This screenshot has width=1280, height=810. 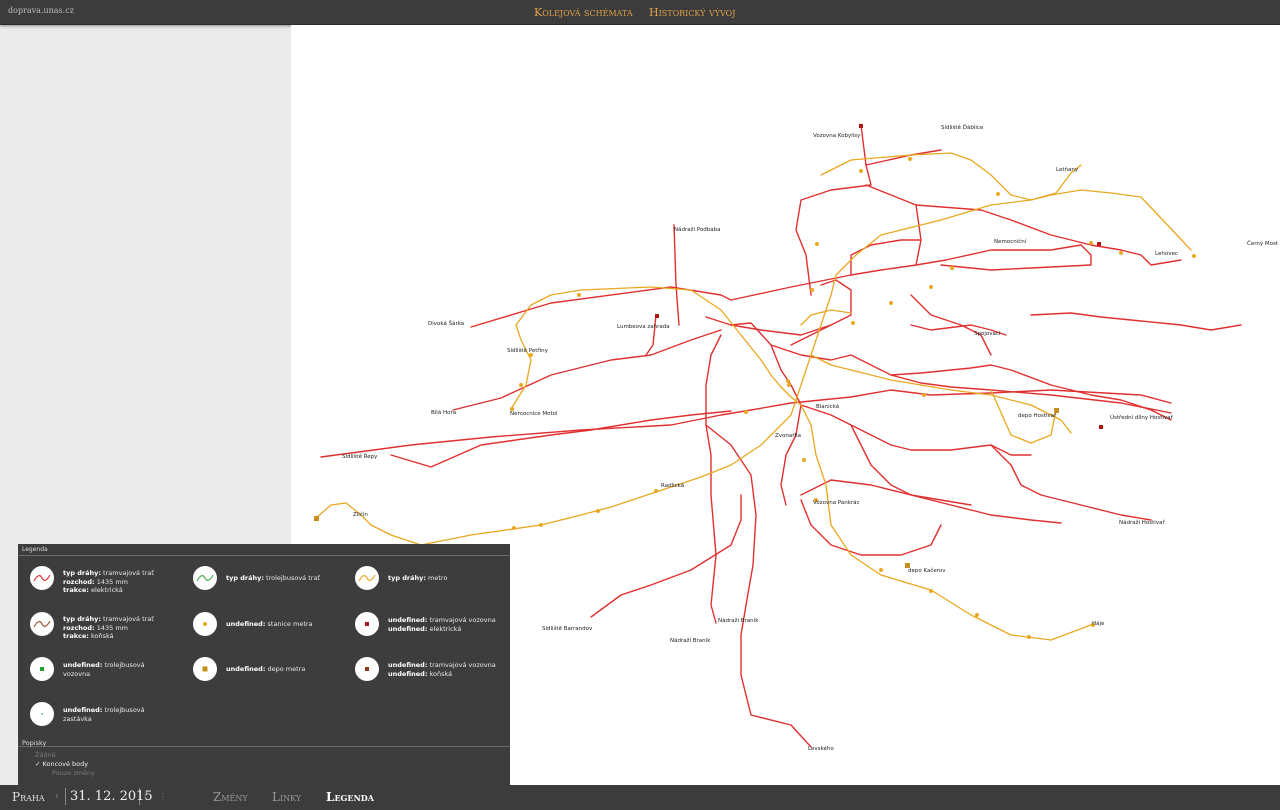 I want to click on date-display: 31. 12. 2015, so click(x=111, y=796).